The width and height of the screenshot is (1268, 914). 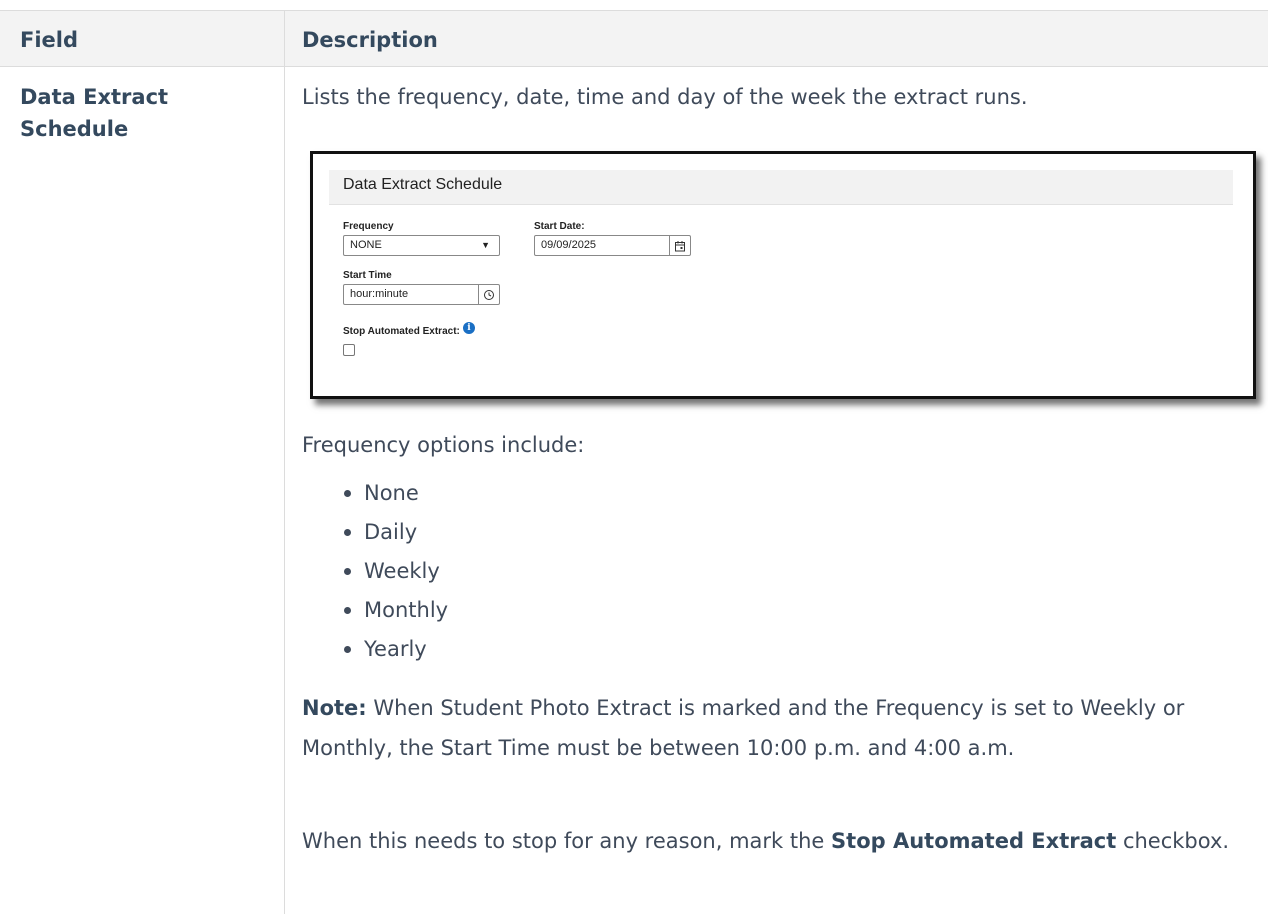 What do you see at coordinates (781, 187) in the screenshot?
I see `screenshot-title-bar: Data Extract Schedule` at bounding box center [781, 187].